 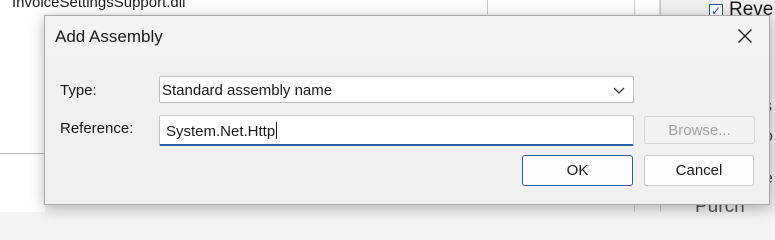 What do you see at coordinates (22, 153) in the screenshot?
I see `background-left-pane-line` at bounding box center [22, 153].